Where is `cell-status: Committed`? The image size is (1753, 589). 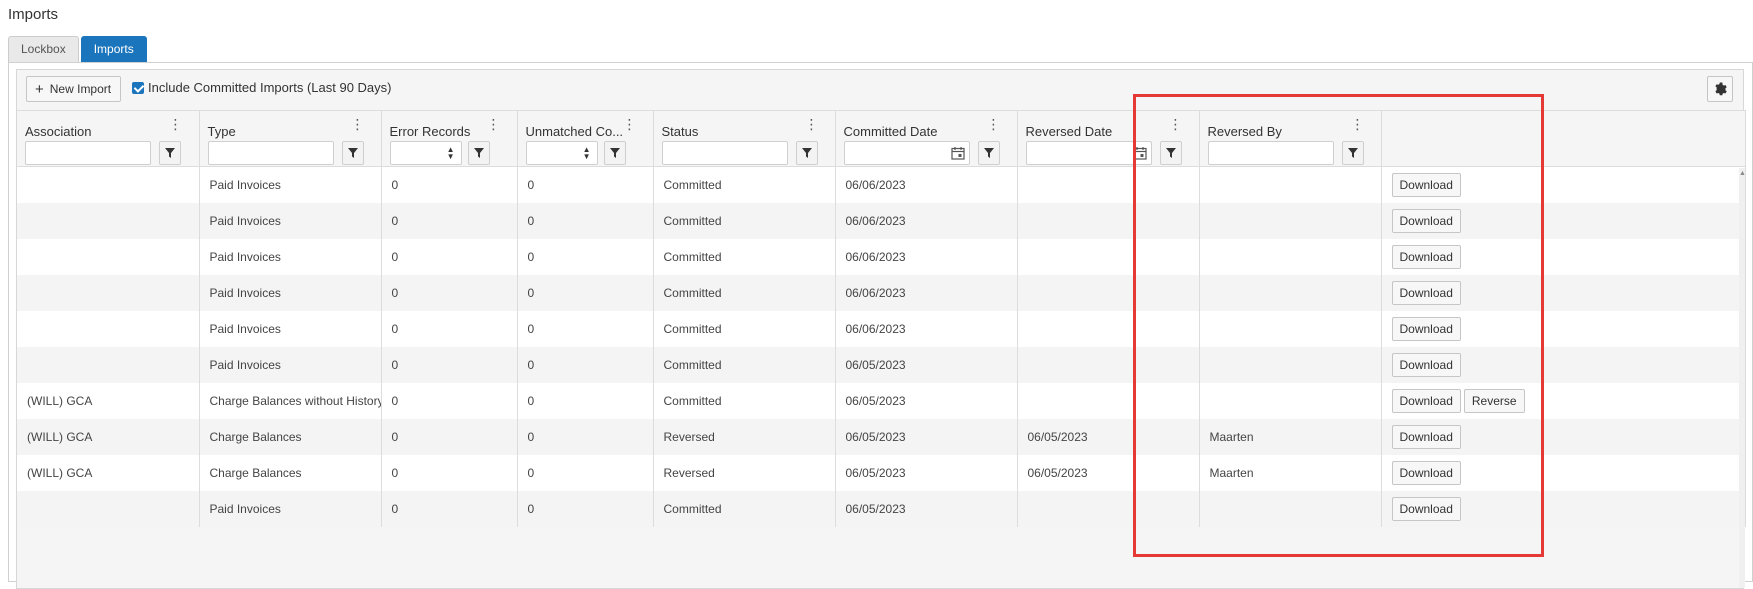
cell-status: Committed is located at coordinates (744, 328).